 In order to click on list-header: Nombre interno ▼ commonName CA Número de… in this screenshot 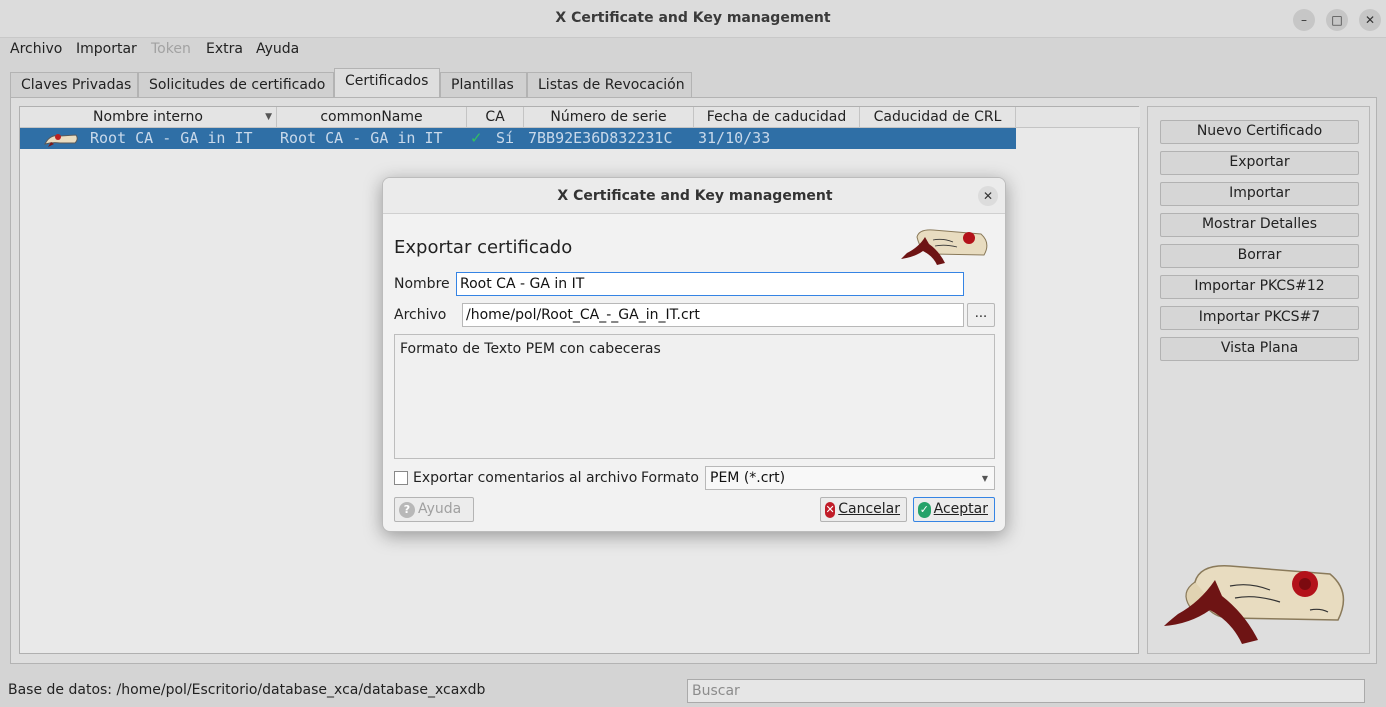, I will do `click(580, 117)`.